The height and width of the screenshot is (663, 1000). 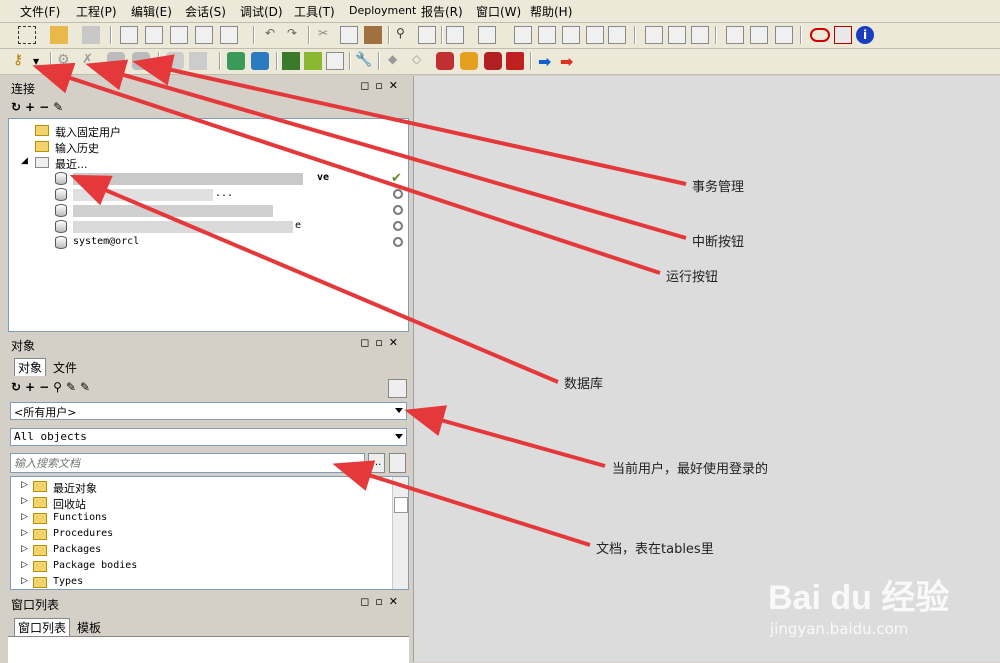 I want to click on arrow-transaction, so click(x=409, y=120).